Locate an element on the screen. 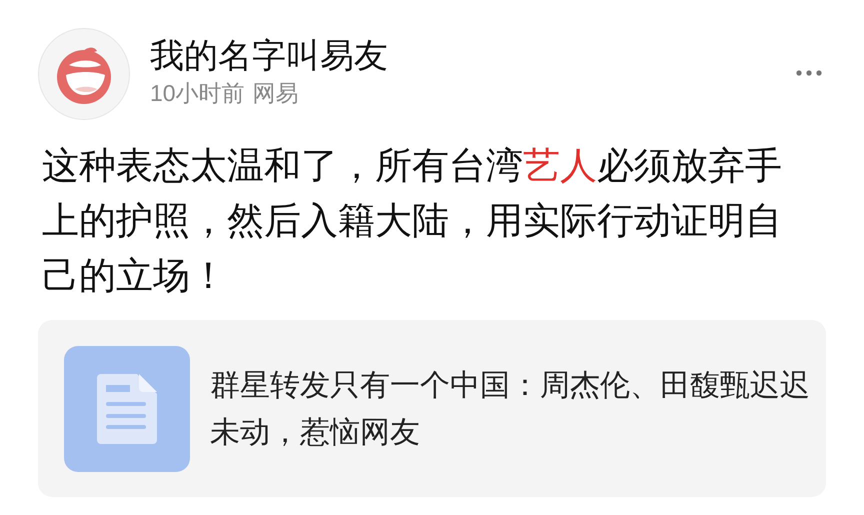 The image size is (864, 515). post-source: 网易 is located at coordinates (275, 93).